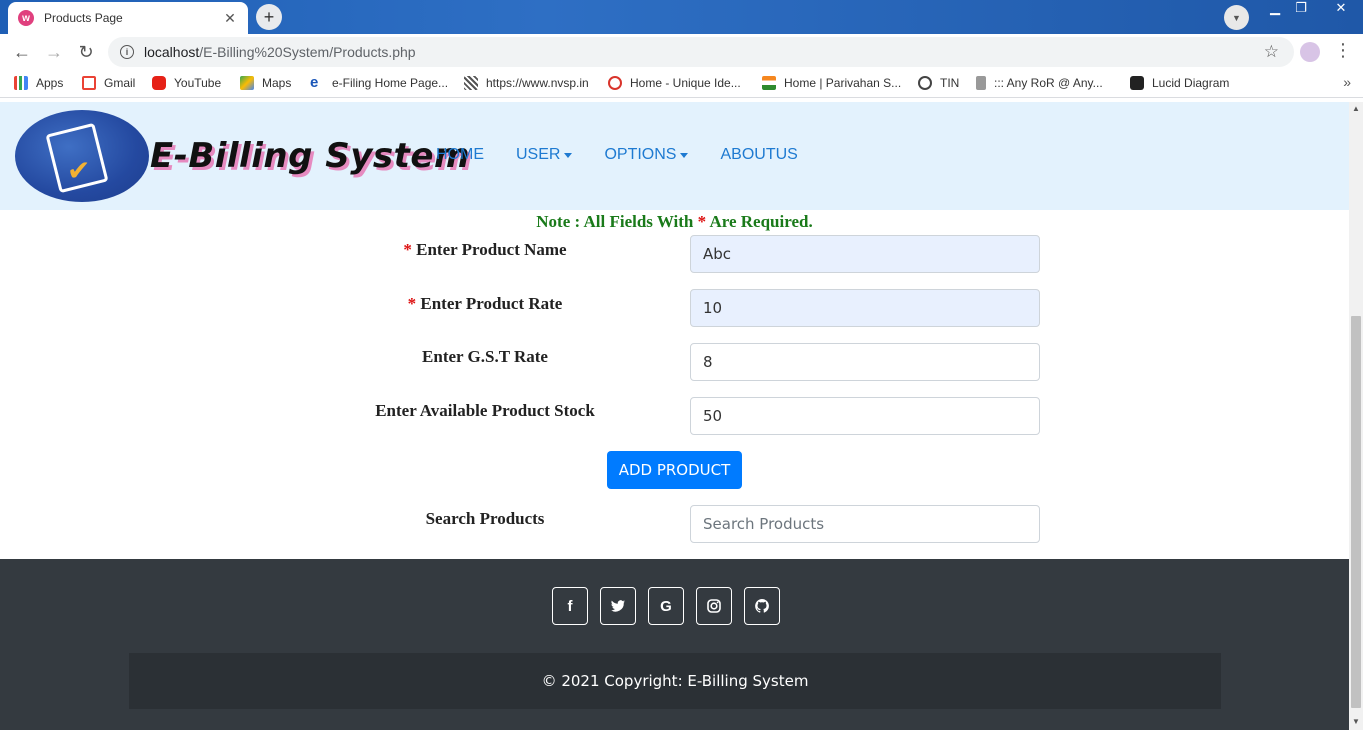 This screenshot has width=1363, height=730. What do you see at coordinates (491, 249) in the screenshot?
I see `label-text: Enter Product Name` at bounding box center [491, 249].